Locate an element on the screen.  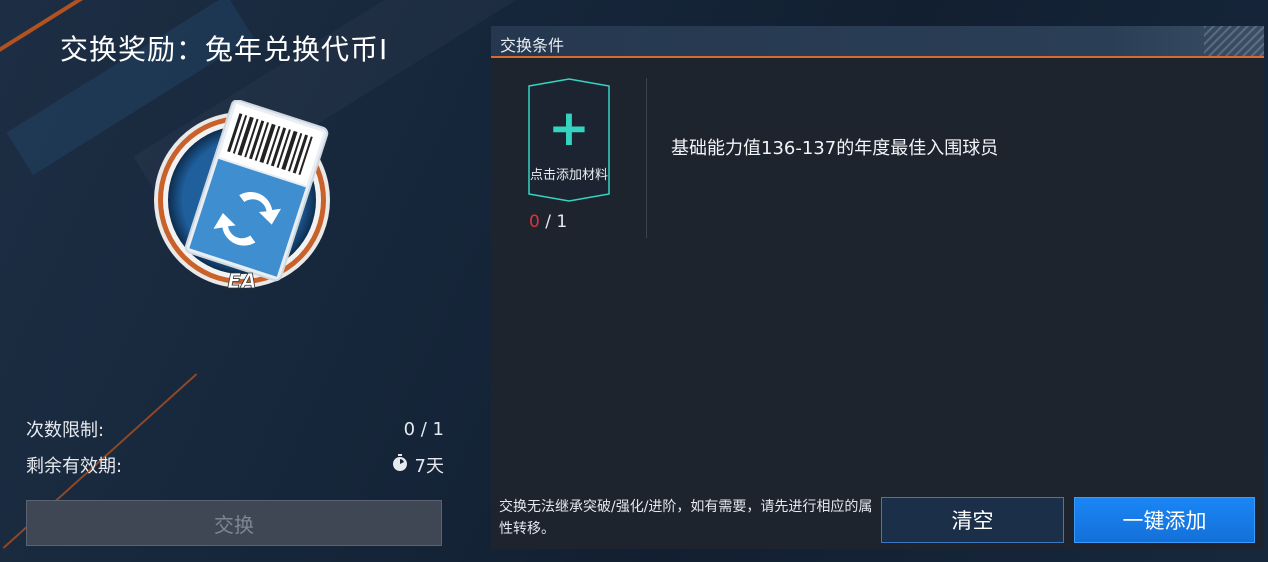
divider is located at coordinates (646, 158).